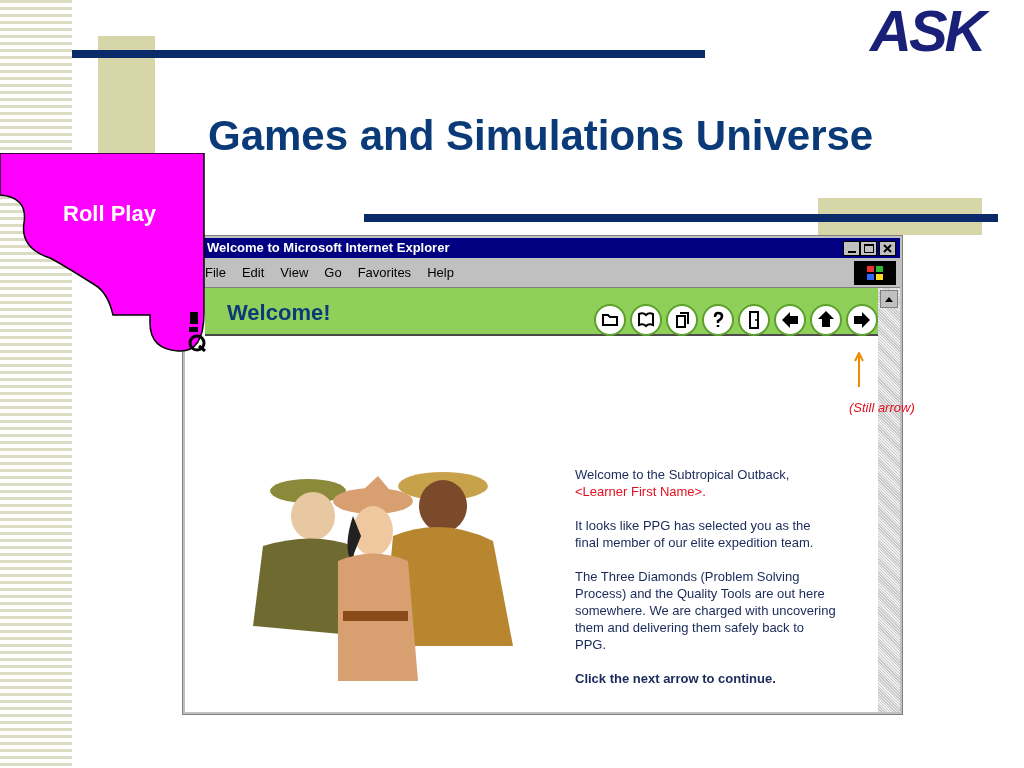 The height and width of the screenshot is (768, 1024). Describe the element at coordinates (695, 534) in the screenshot. I see `body-text: It looks like PPG has selected you as the final member of our elite expedition team.` at that location.